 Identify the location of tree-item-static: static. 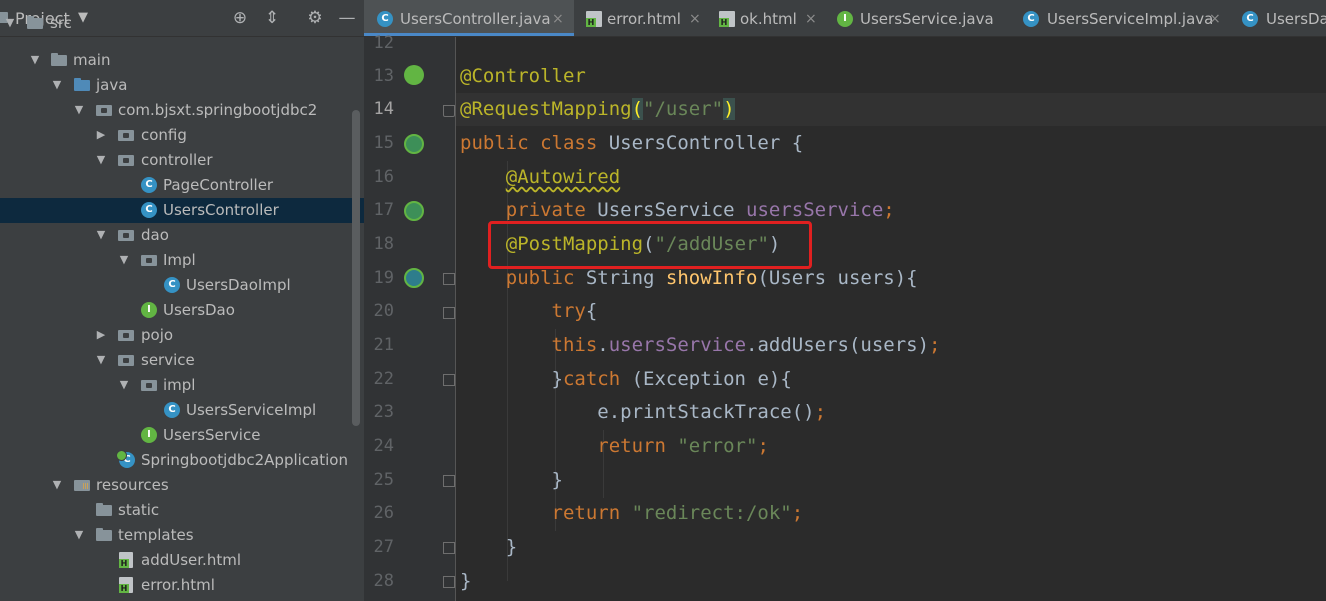
(182, 510).